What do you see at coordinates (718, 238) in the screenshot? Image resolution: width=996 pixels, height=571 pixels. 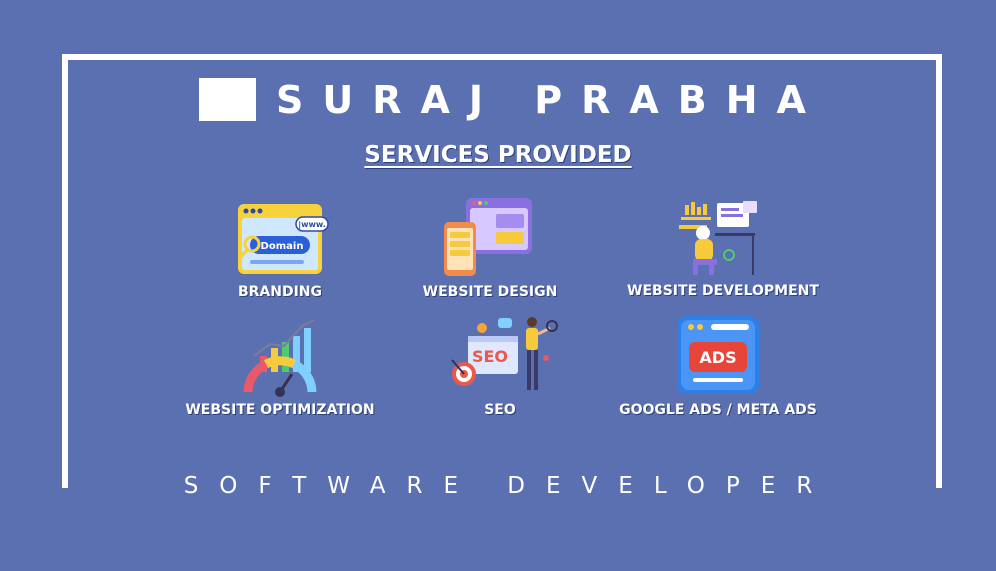 I see `developer-at-desk-icon` at bounding box center [718, 238].